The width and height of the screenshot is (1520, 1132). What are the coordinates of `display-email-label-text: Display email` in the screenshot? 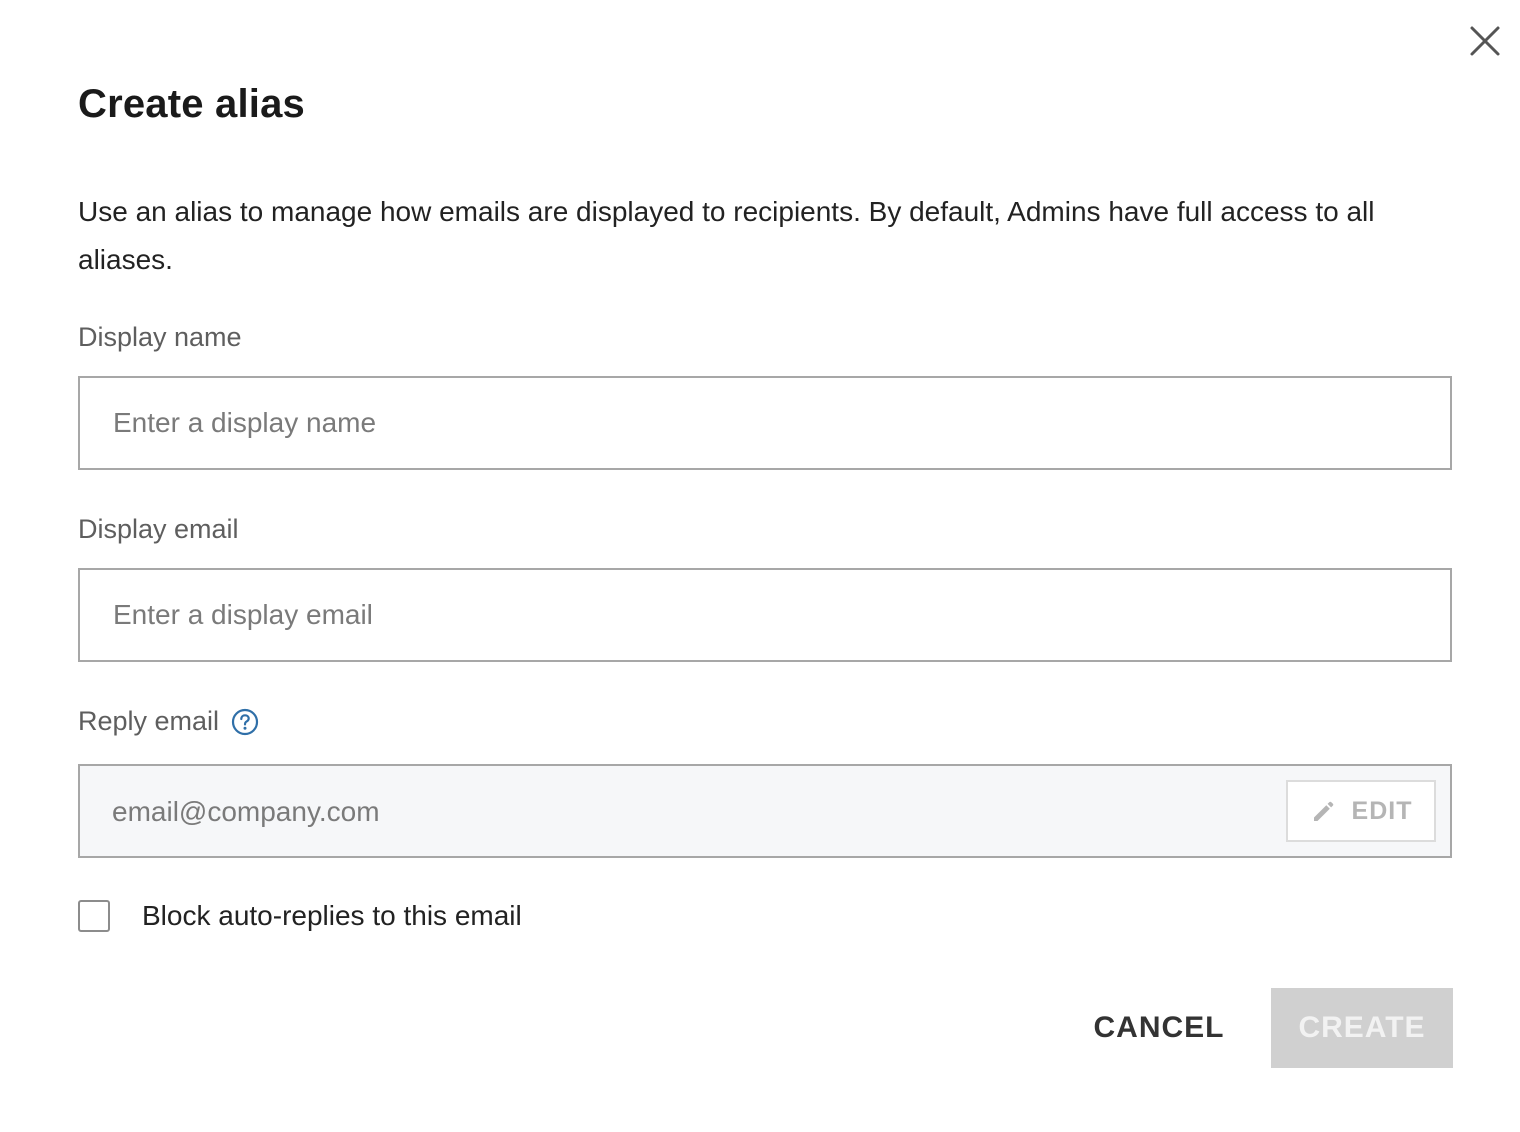 It's located at (158, 529).